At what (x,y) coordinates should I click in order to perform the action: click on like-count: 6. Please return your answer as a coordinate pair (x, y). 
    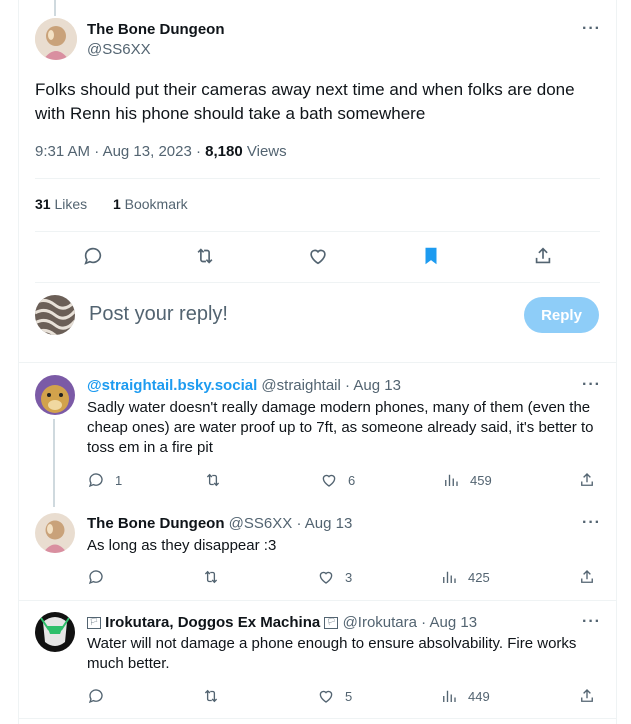
    Looking at the image, I should click on (352, 480).